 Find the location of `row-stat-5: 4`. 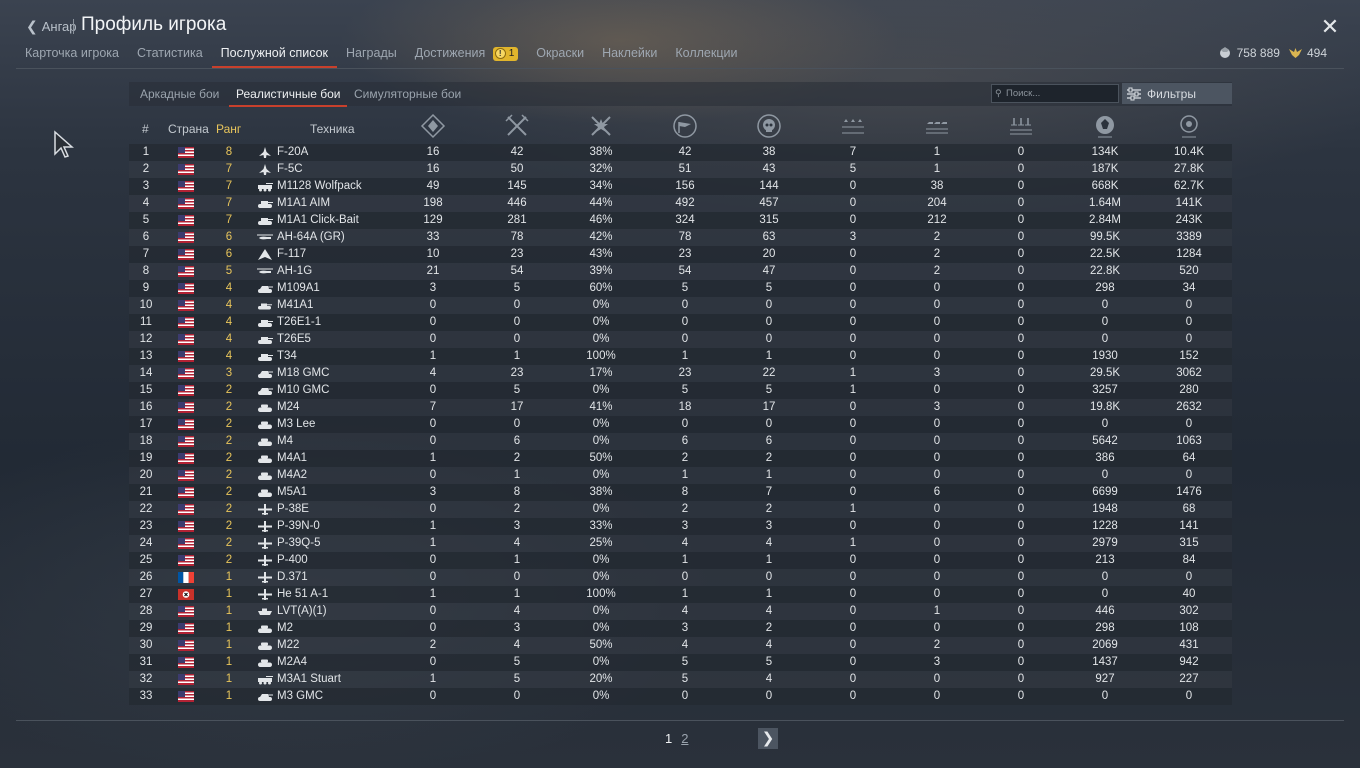

row-stat-5: 4 is located at coordinates (769, 645).